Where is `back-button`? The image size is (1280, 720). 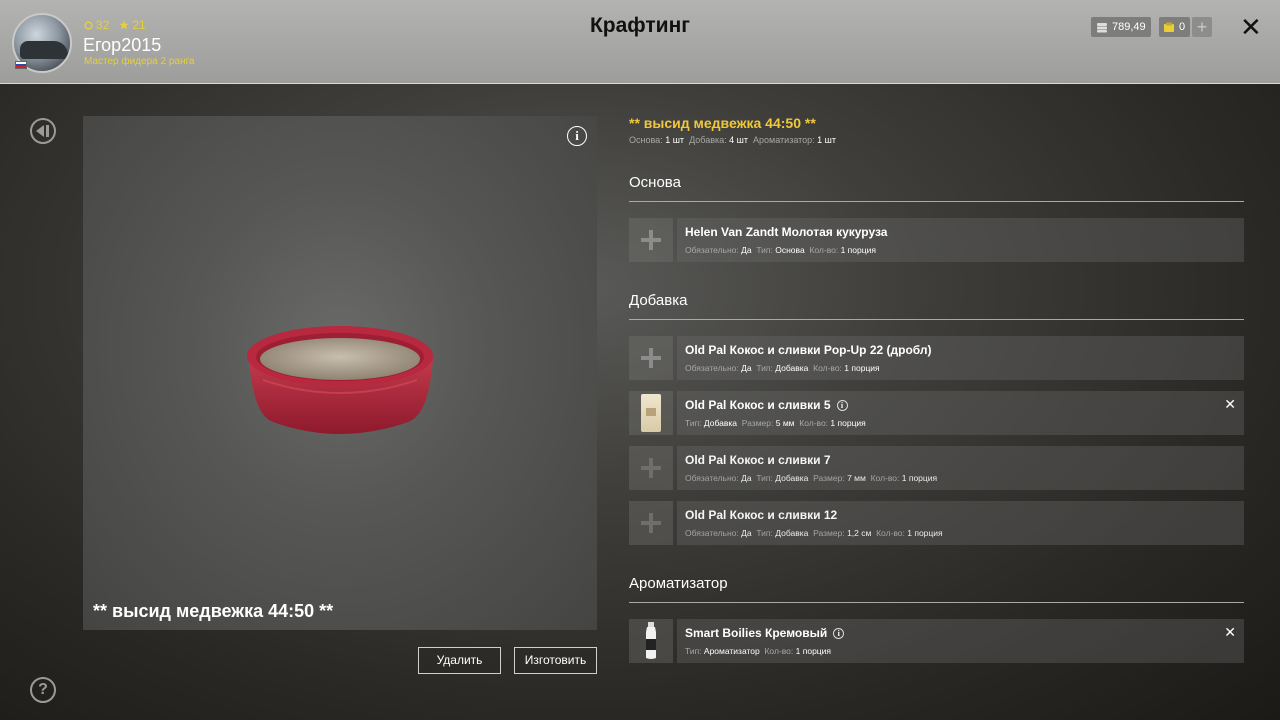
back-button is located at coordinates (43, 131).